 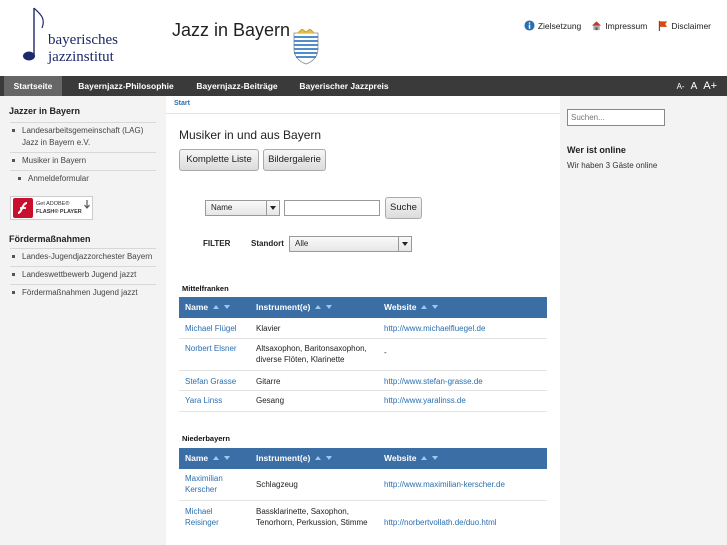 I want to click on complete-list-button: Komplette Liste, so click(x=219, y=160).